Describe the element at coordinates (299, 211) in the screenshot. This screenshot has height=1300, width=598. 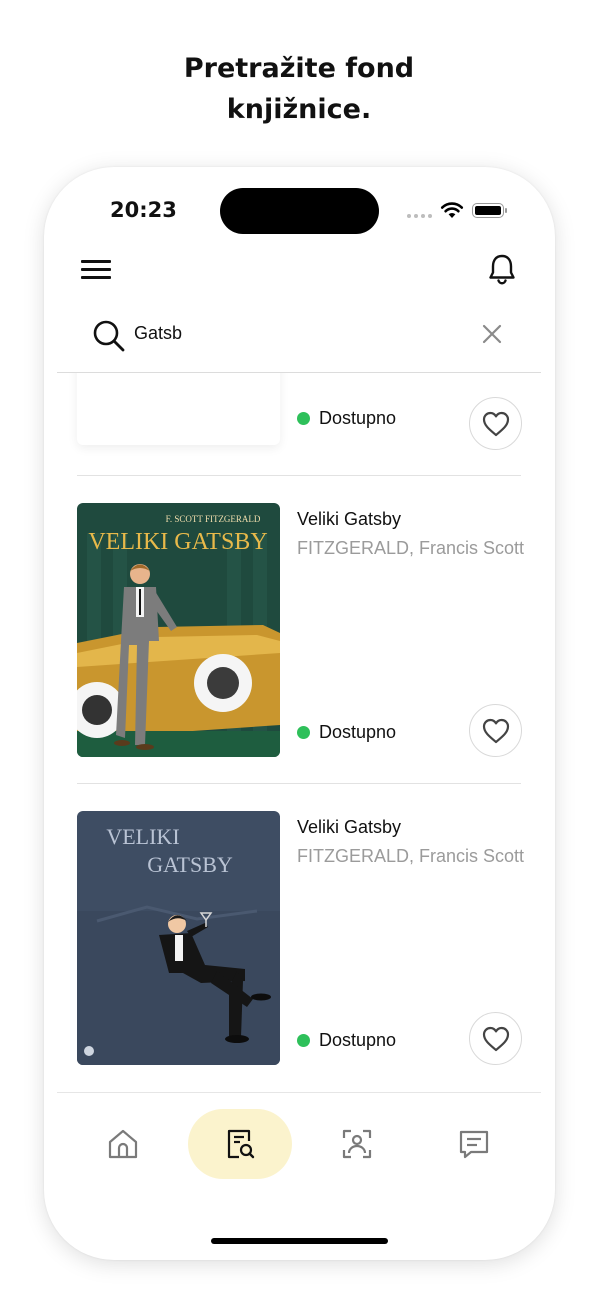
I see `dynamic-island` at that location.